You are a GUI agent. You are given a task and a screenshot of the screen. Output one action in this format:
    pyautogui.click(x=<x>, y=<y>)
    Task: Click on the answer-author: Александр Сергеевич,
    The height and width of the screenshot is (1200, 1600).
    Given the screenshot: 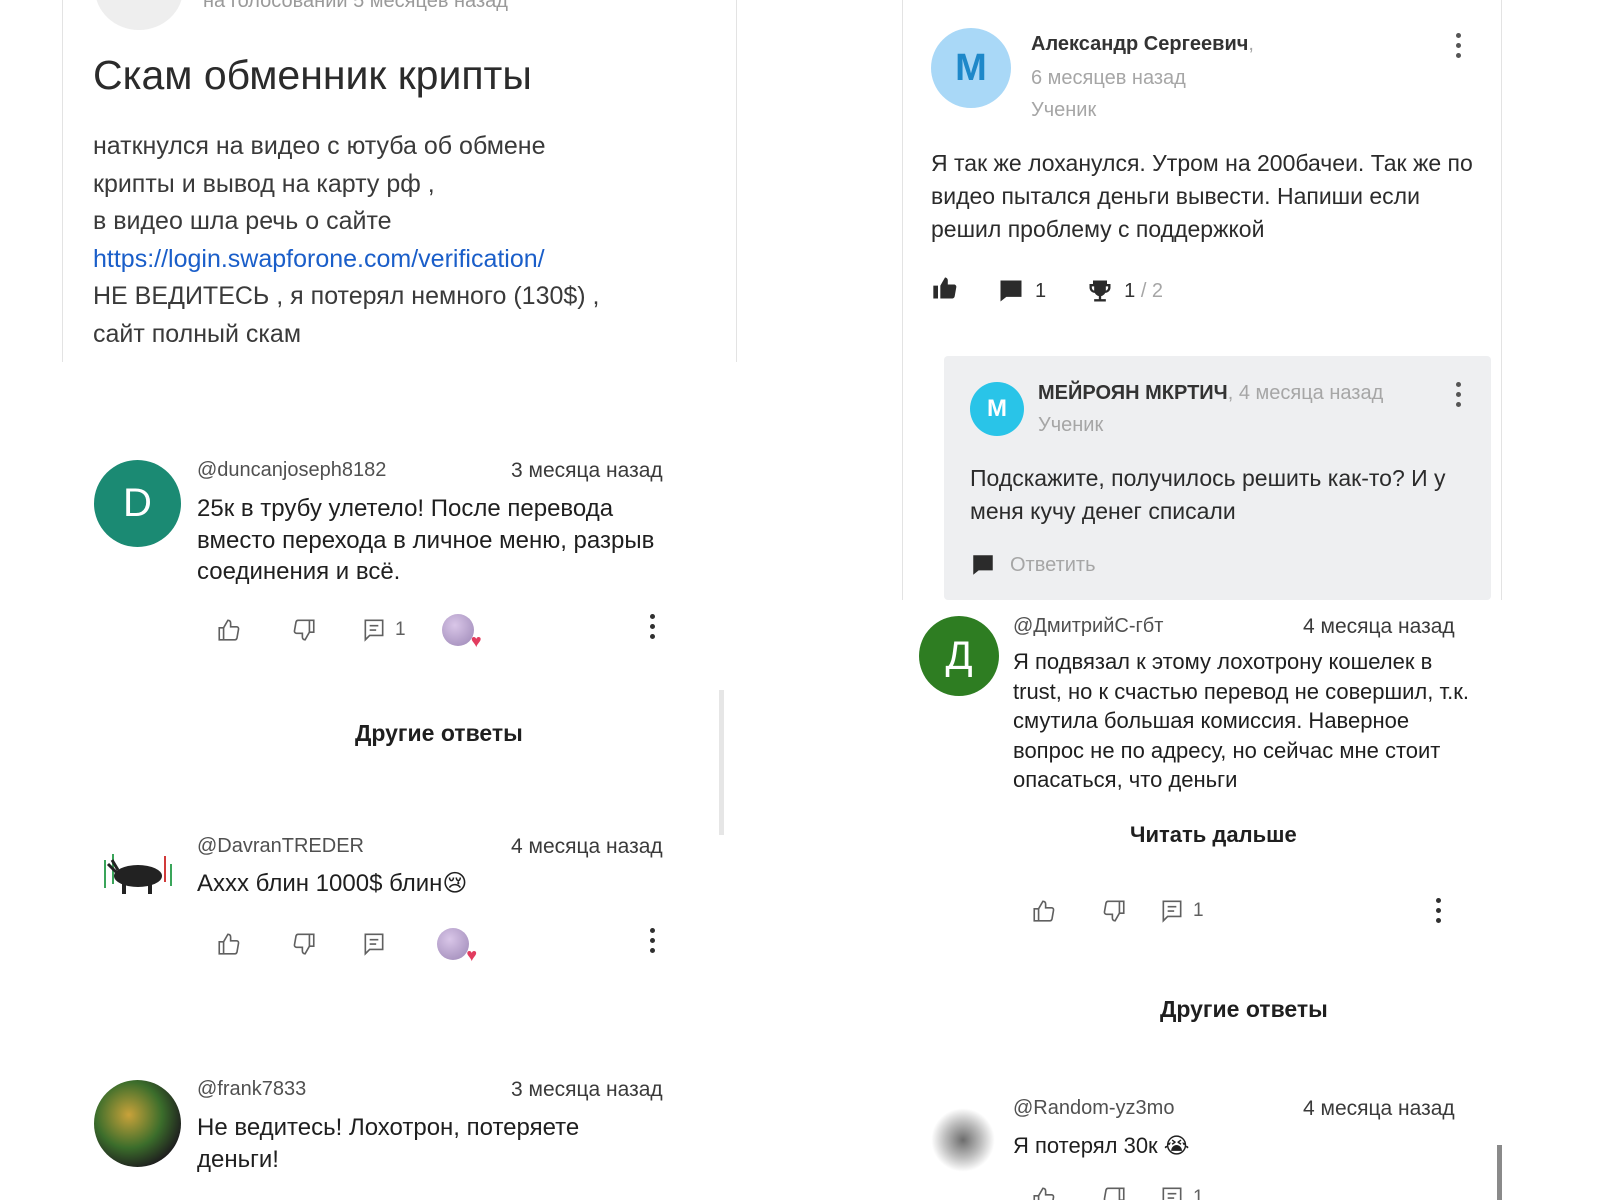 What is the action you would take?
    pyautogui.click(x=1142, y=44)
    